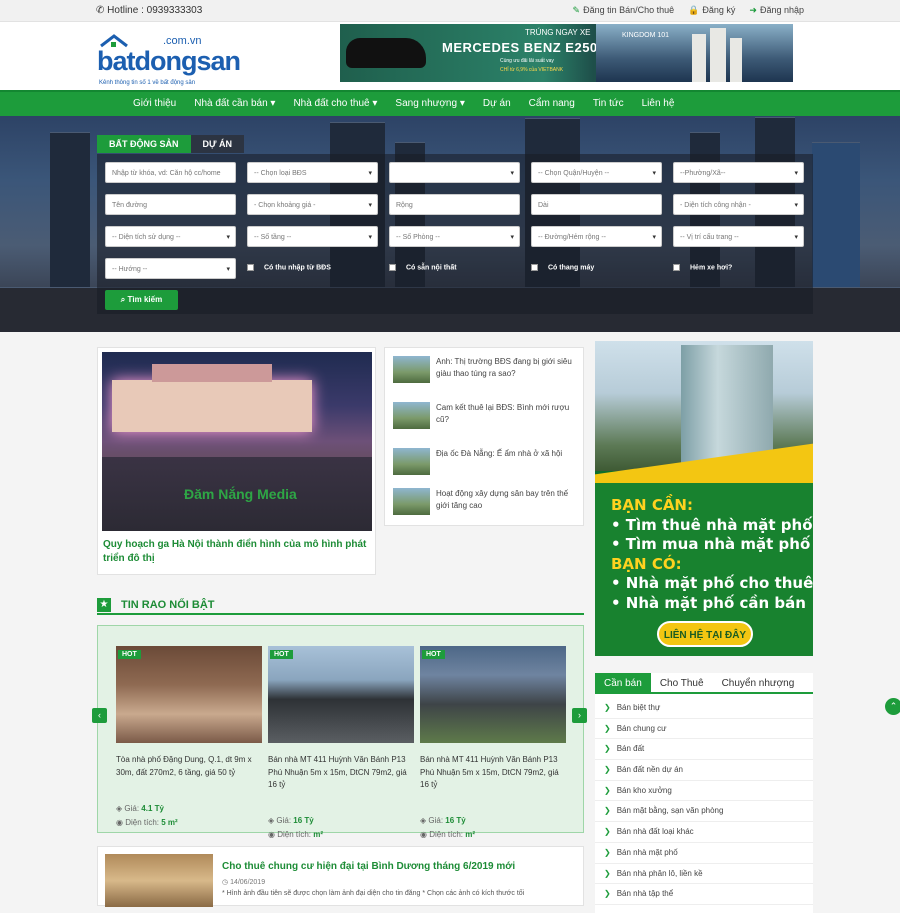  What do you see at coordinates (244, 882) in the screenshot?
I see `post-date: ◷ 14/06/2019` at bounding box center [244, 882].